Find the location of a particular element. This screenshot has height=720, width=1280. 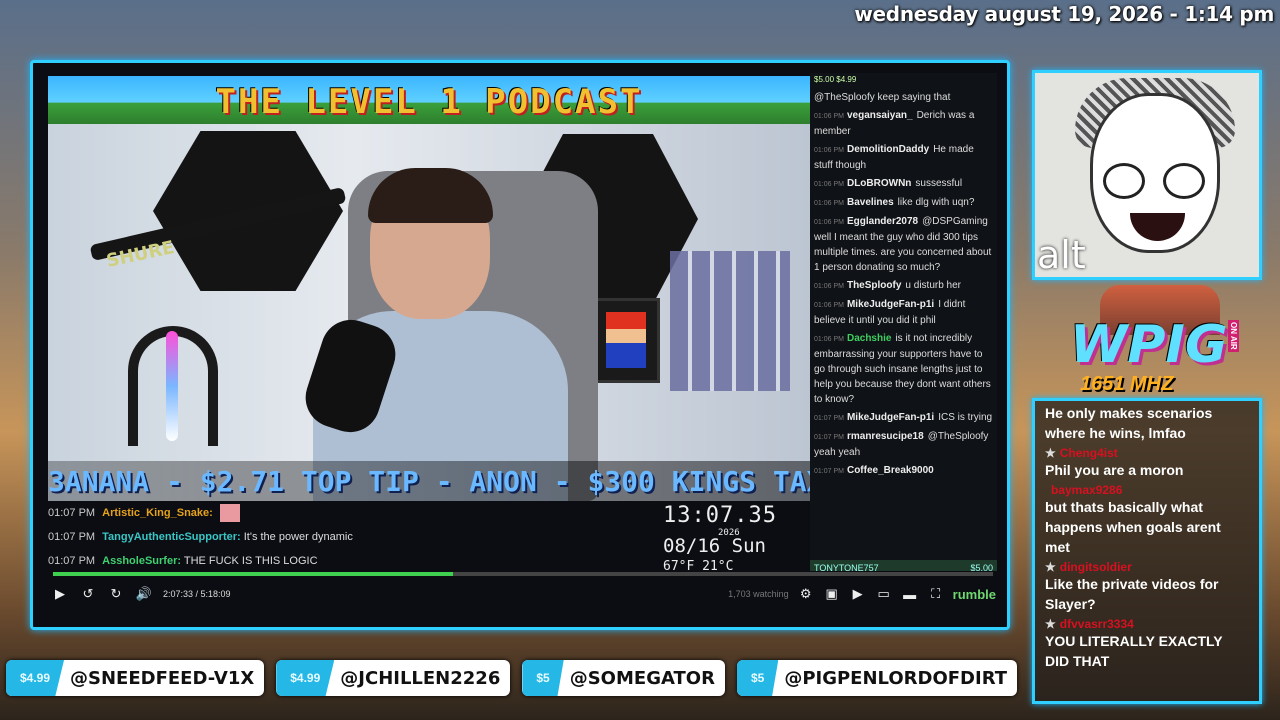

chat-user: Artistic_King_Snake: is located at coordinates (157, 513).